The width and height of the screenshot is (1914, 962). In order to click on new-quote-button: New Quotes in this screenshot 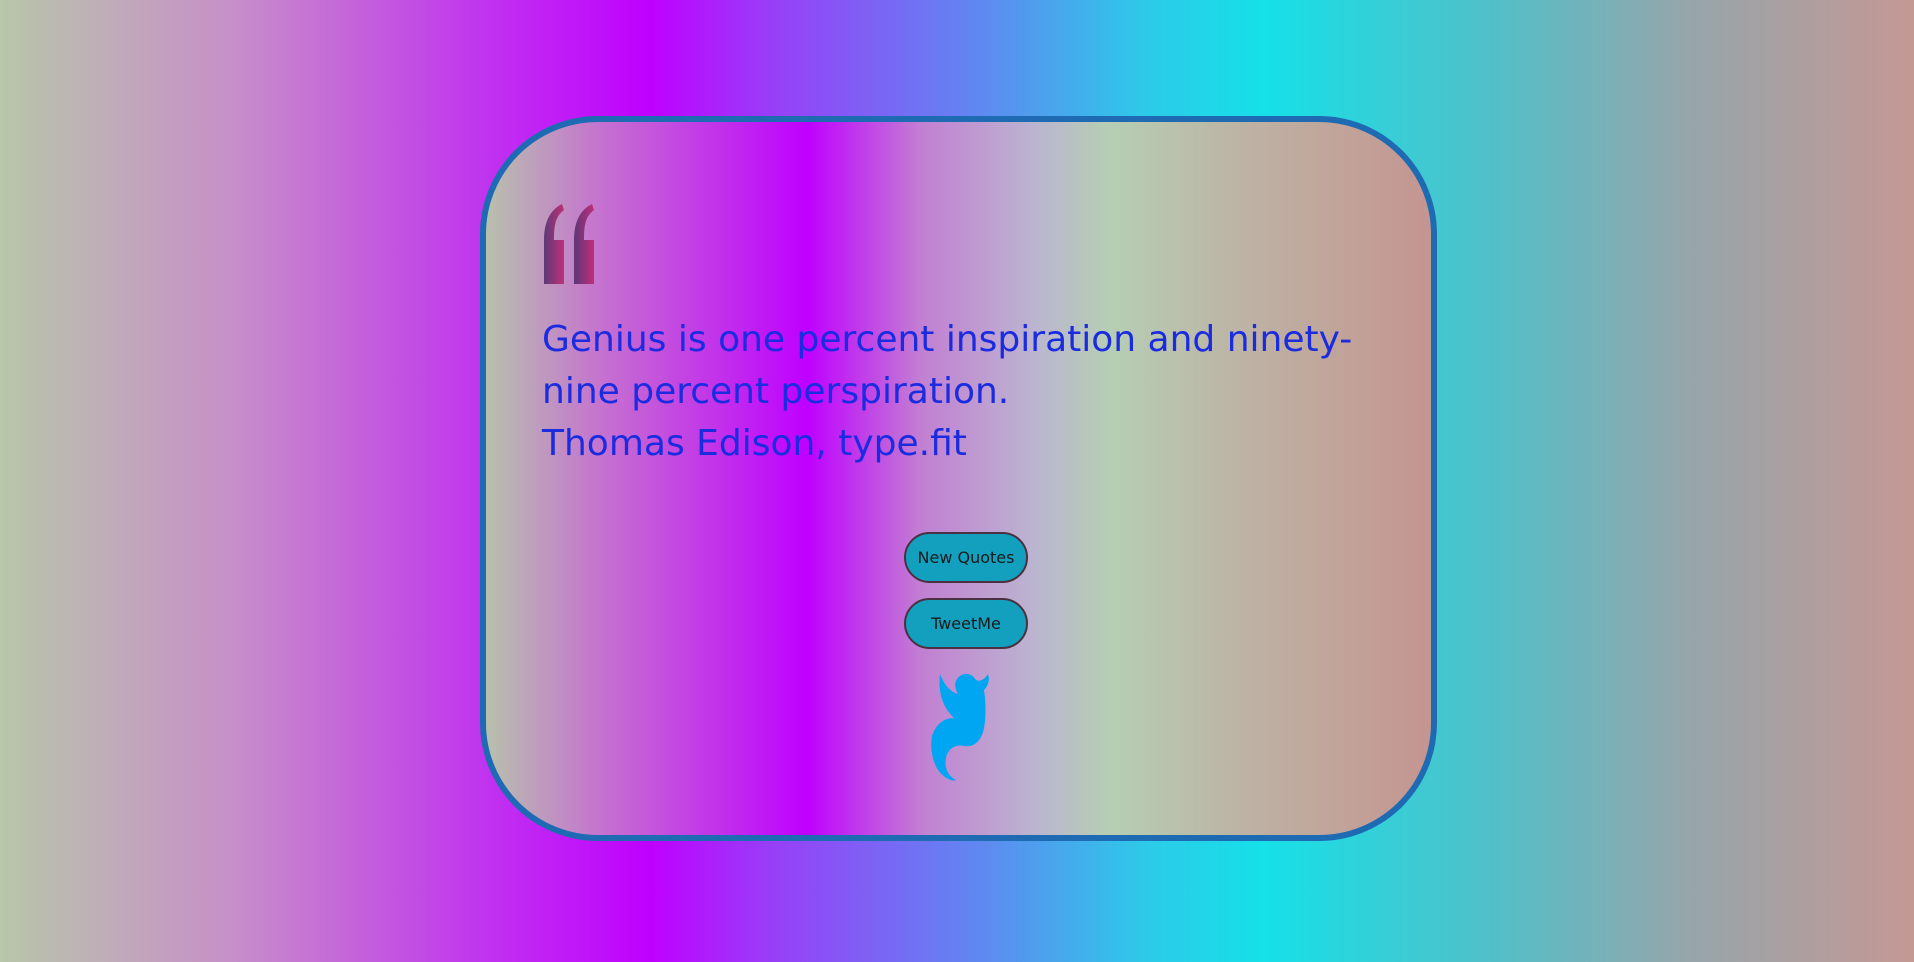, I will do `click(966, 557)`.